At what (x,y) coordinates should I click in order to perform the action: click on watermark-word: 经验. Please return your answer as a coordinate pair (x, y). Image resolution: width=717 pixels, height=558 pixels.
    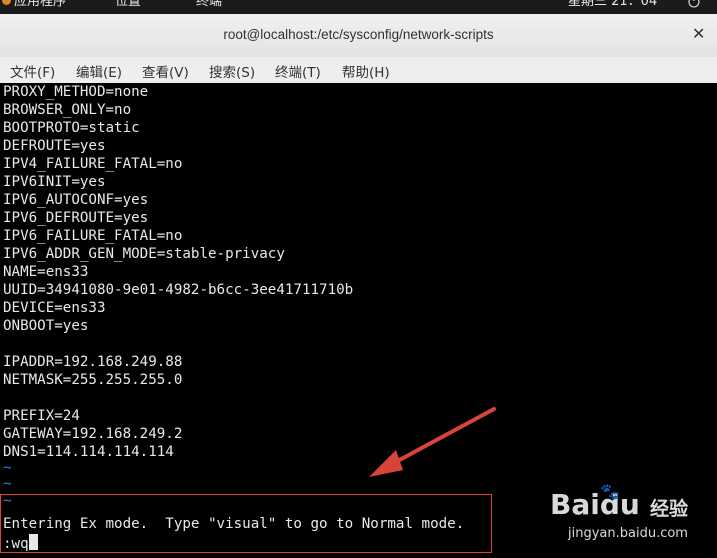
    Looking at the image, I should click on (669, 509).